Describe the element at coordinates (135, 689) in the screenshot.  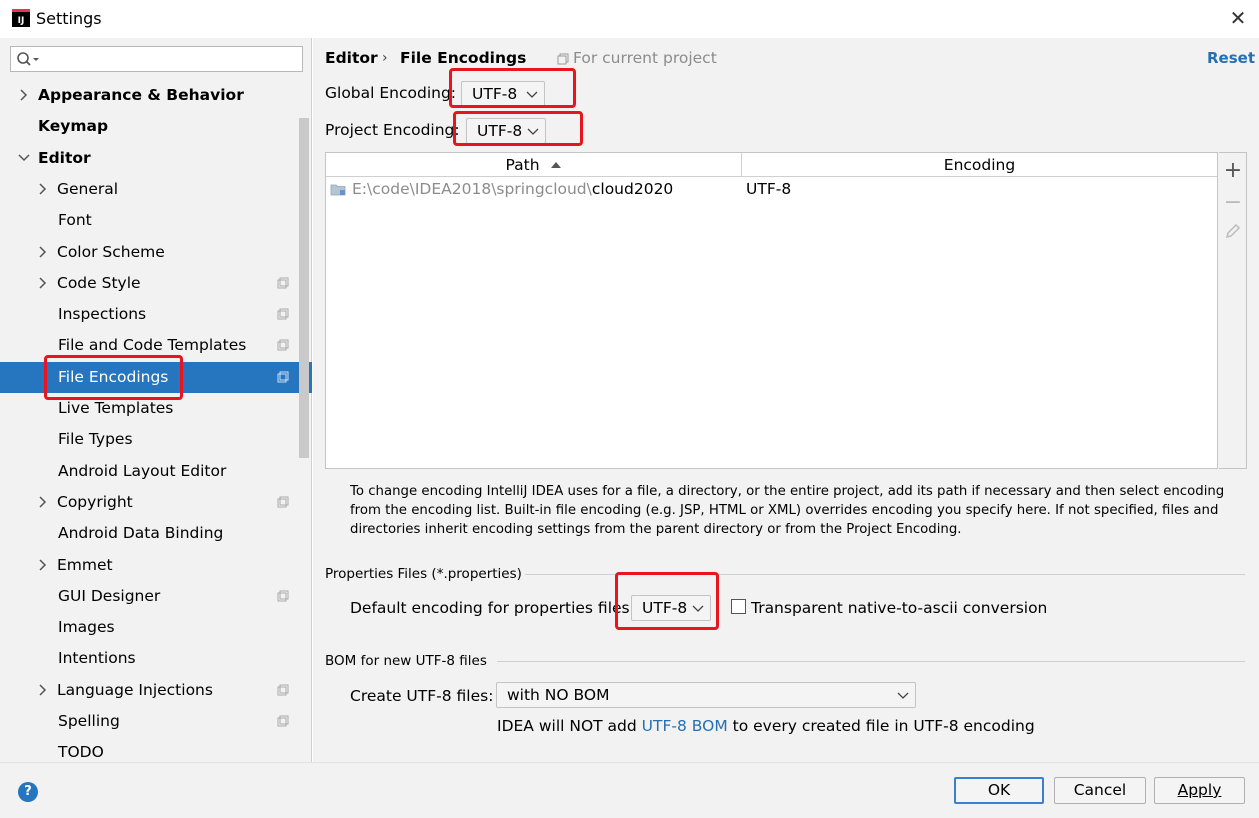
I see `sidebar-item-label: Language Injections` at that location.